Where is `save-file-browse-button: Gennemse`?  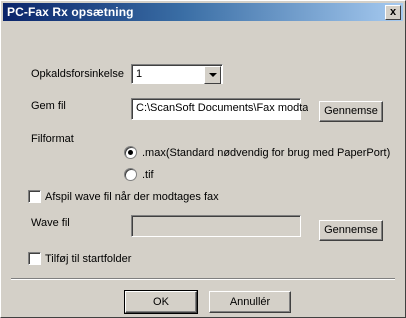
save-file-browse-button: Gennemse is located at coordinates (351, 111).